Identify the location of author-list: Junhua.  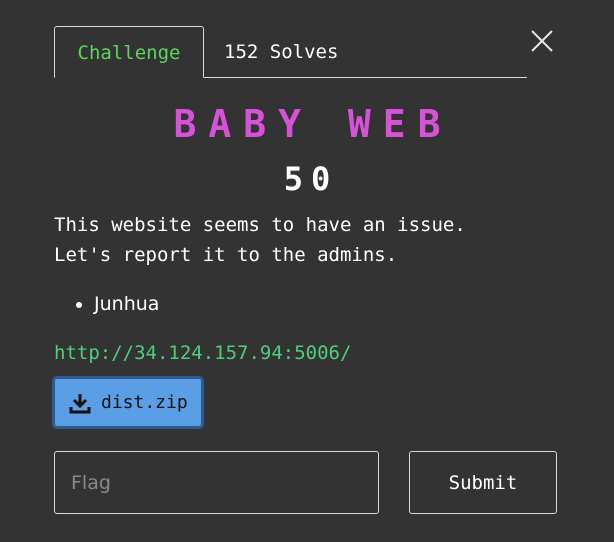
(117, 304).